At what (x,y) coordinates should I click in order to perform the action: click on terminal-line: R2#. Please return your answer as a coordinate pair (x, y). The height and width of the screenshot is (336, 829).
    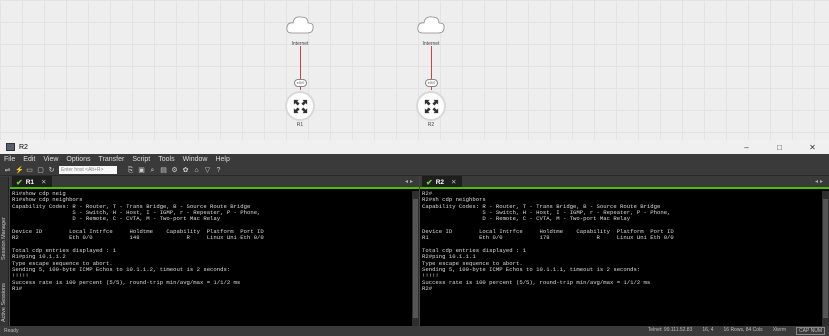
    Looking at the image, I should click on (427, 289).